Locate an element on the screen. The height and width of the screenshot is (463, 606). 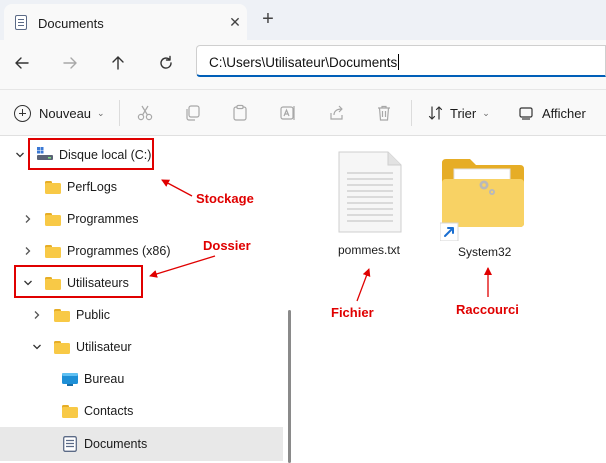
copy-icon is located at coordinates (193, 113).